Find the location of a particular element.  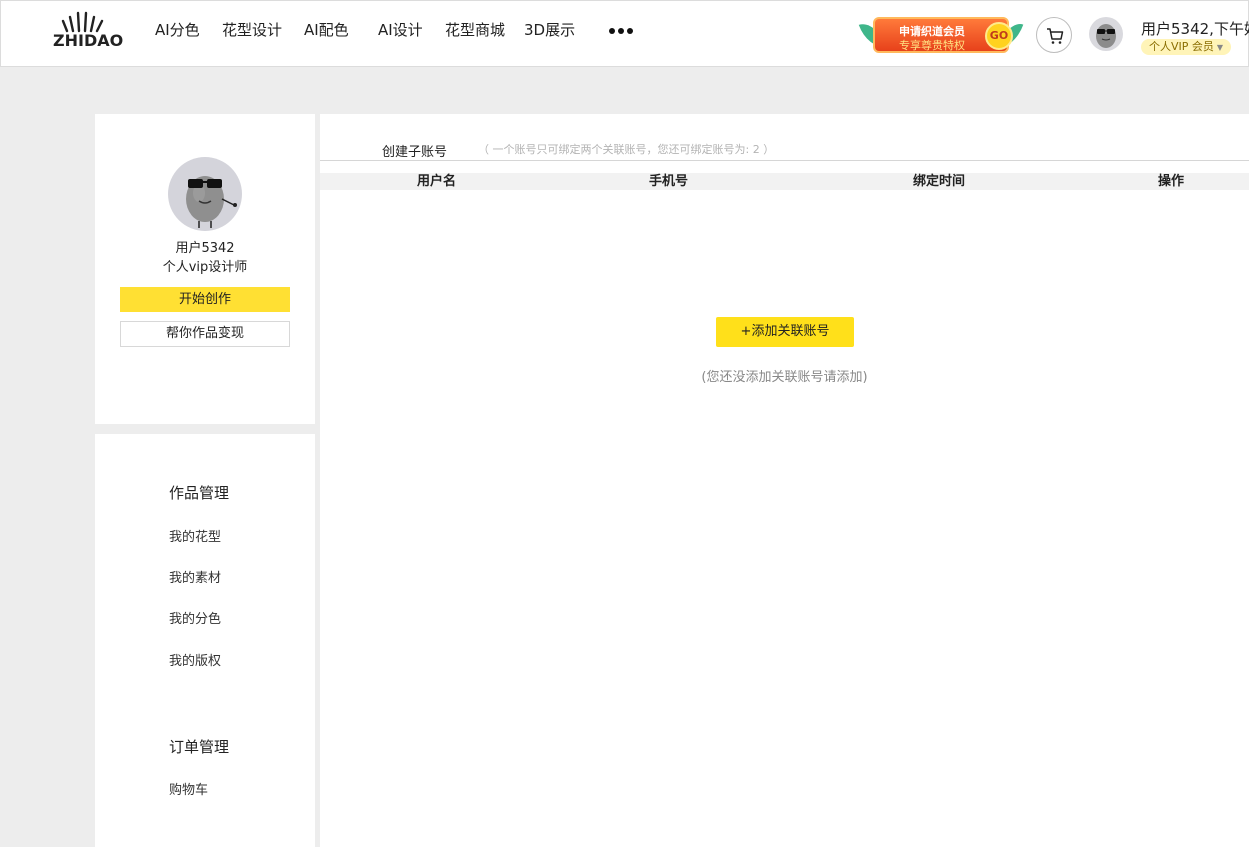

zhidao-logo: ZHIDAO is located at coordinates (92, 30).